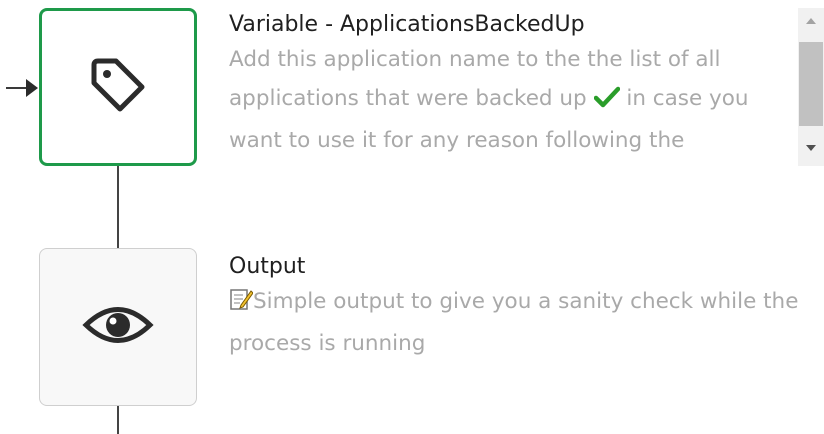  I want to click on tag-icon, so click(118, 87).